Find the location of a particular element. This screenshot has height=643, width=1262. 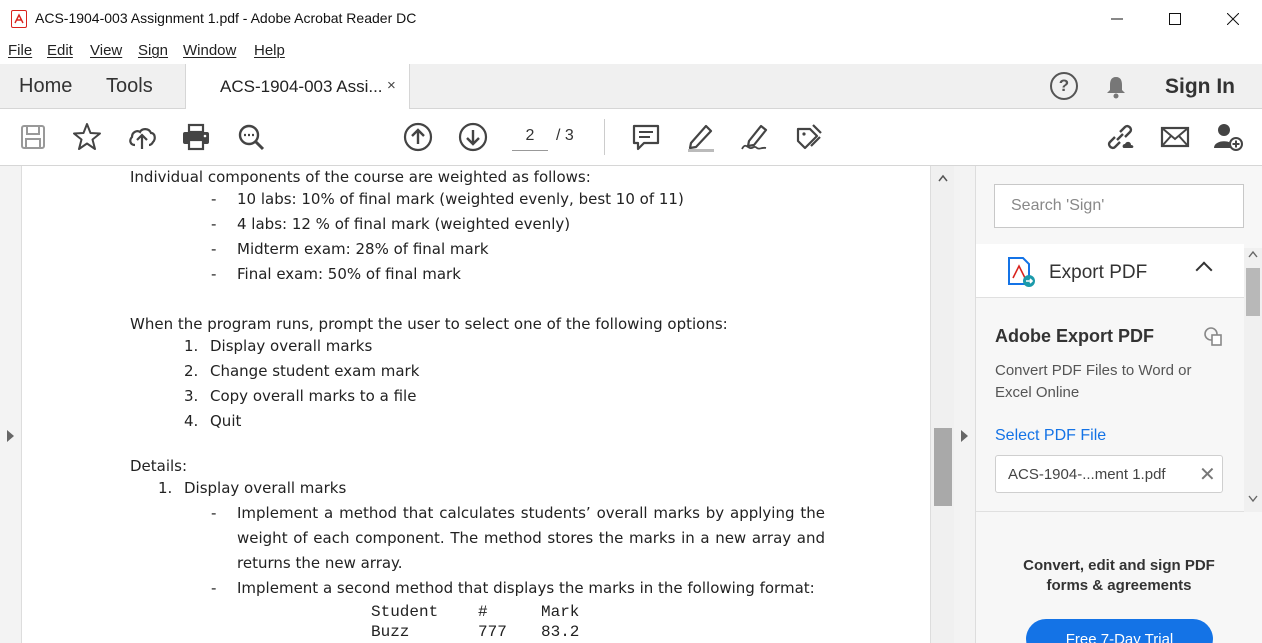

component-item: Midterm exam: 28% of final mark is located at coordinates (363, 249).